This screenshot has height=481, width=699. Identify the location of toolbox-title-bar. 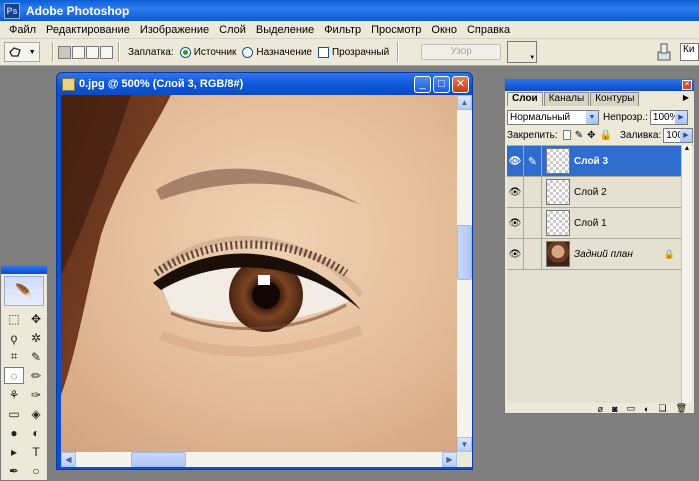
(24, 270).